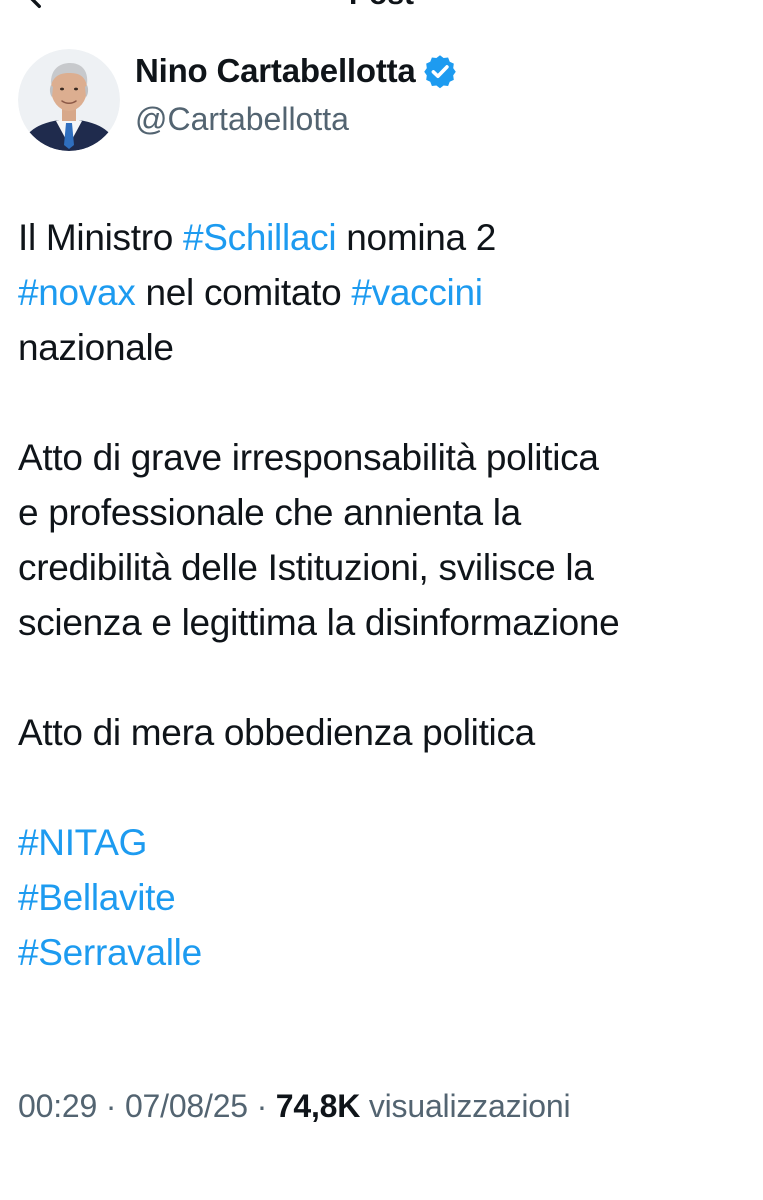  Describe the element at coordinates (100, 237) in the screenshot. I see `text-segment: Il Ministro` at that location.